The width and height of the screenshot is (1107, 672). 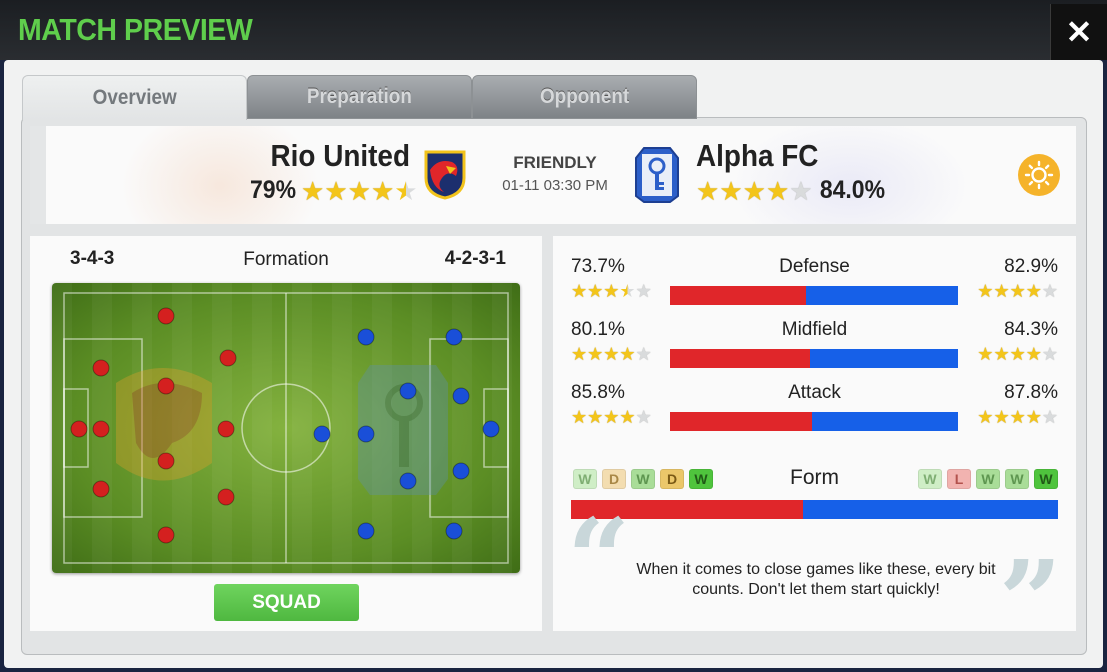 I want to click on away-rating-value: 84.0%, so click(x=852, y=190).